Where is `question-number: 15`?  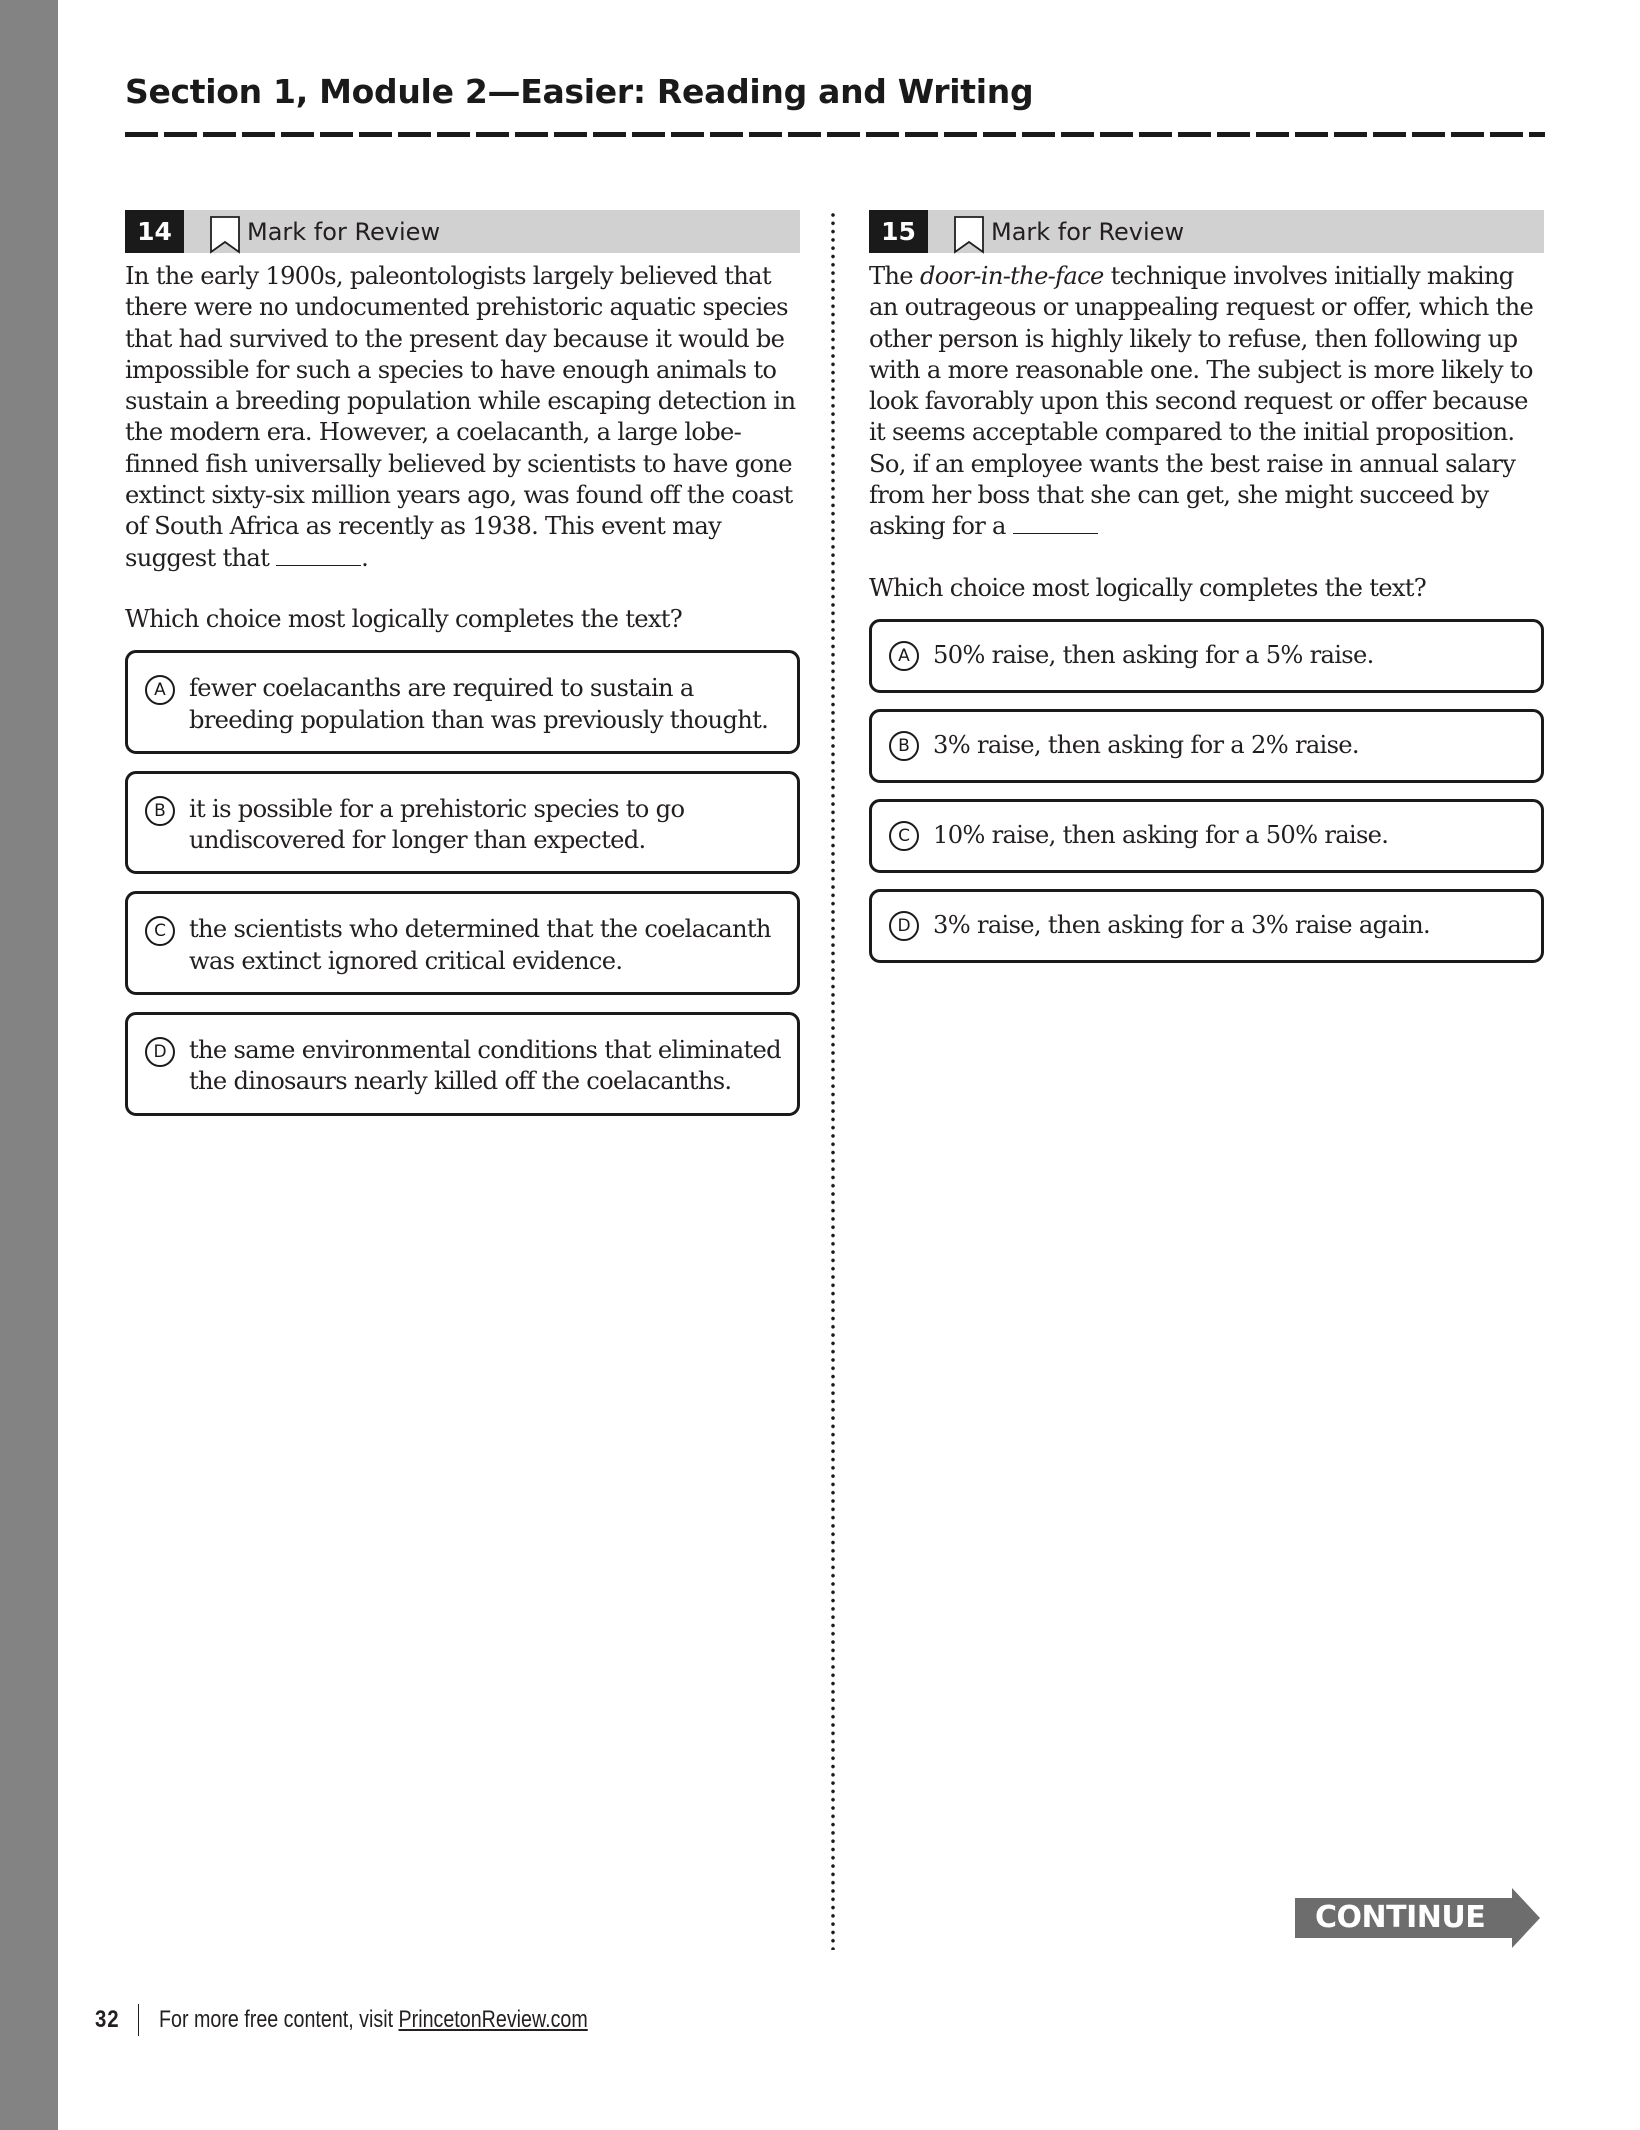
question-number: 15 is located at coordinates (898, 231).